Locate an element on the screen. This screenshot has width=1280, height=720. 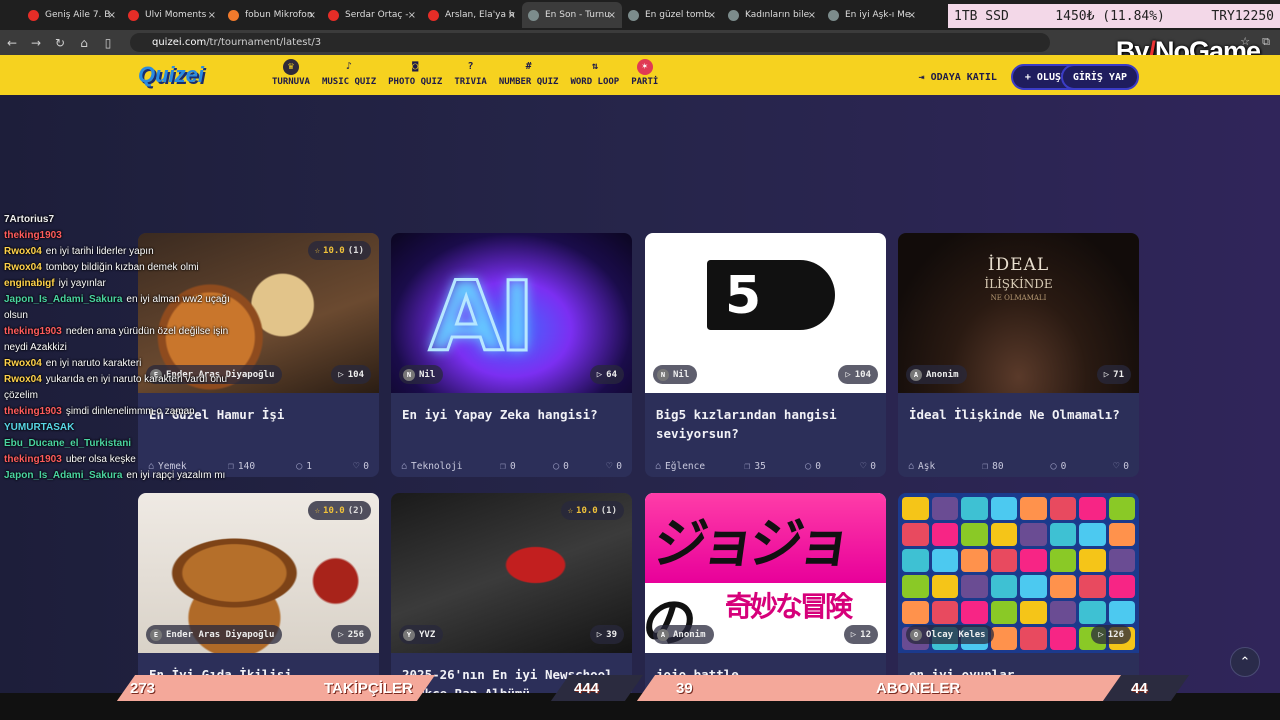
browser-tab: En iyi Aşk-ı Me × is located at coordinates (872, 15).